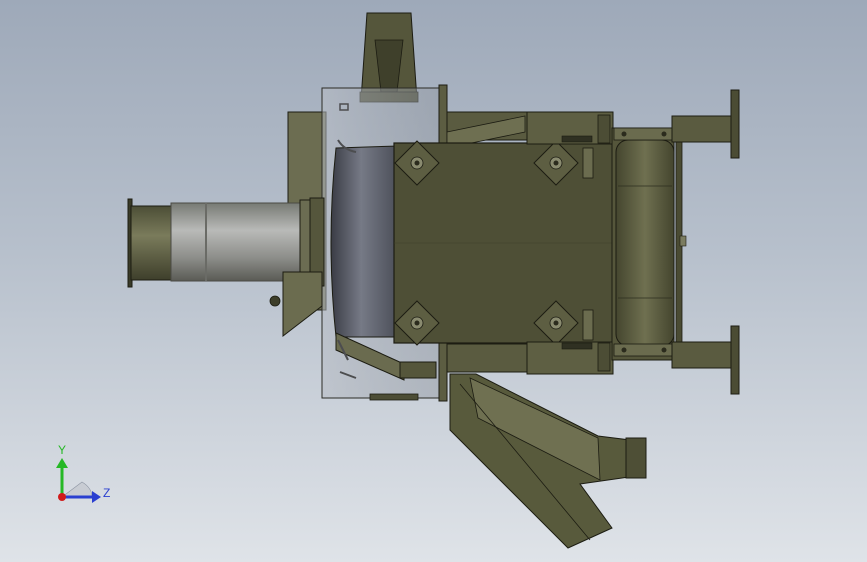 The width and height of the screenshot is (867, 562). I want to click on lower-bracket, so click(296, 304).